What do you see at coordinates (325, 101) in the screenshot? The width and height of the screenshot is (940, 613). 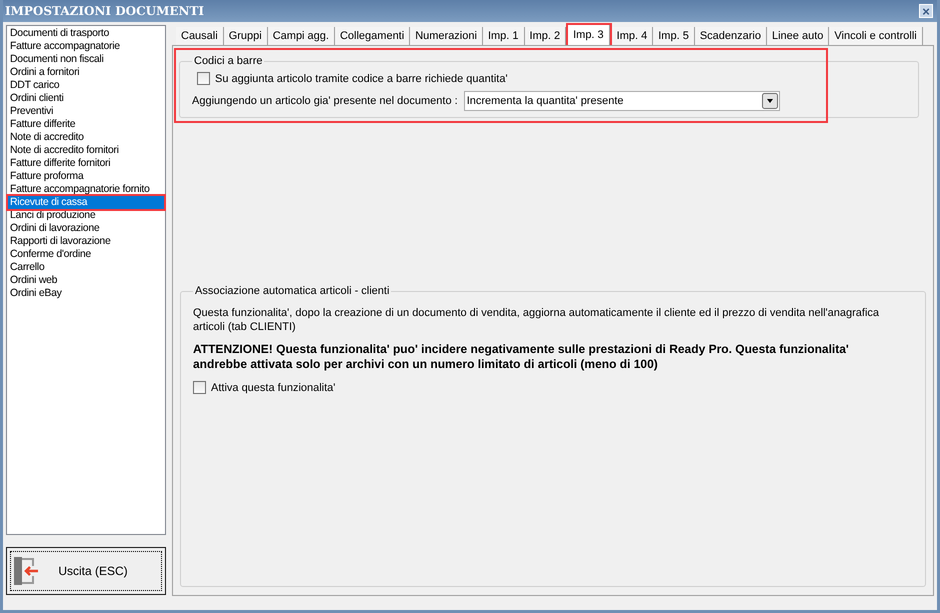 I see `dropdown-label: Aggiungendo un articolo gia' presente nel documento :` at bounding box center [325, 101].